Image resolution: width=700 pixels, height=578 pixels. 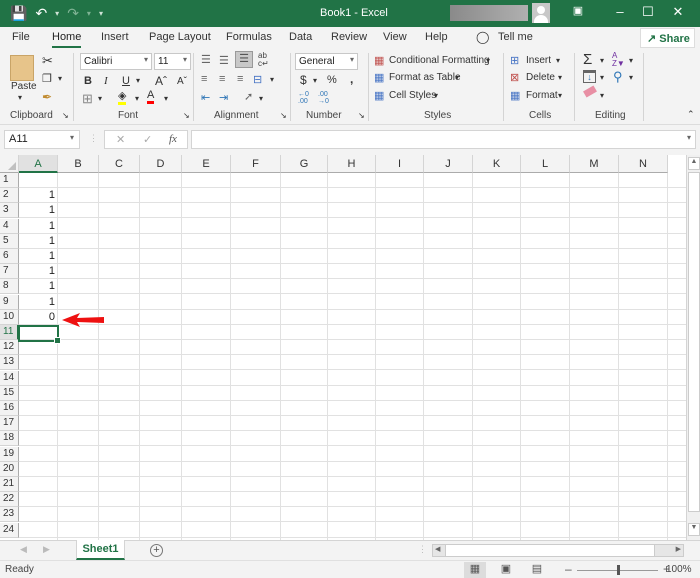 I want to click on cell-a8: 1, so click(x=38, y=286).